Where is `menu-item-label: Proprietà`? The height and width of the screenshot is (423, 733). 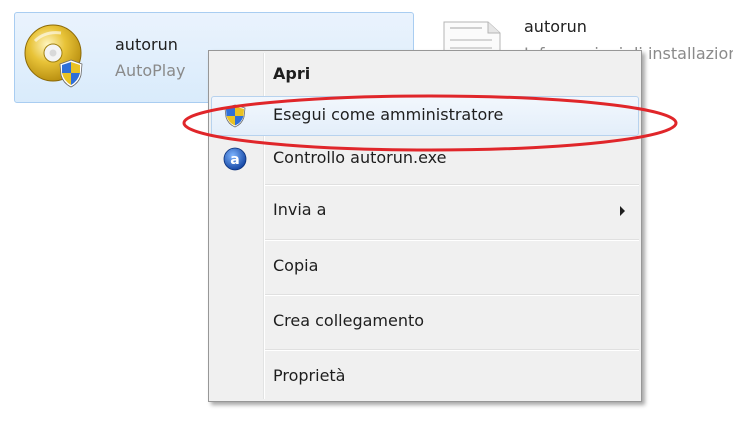 menu-item-label: Proprietà is located at coordinates (309, 375).